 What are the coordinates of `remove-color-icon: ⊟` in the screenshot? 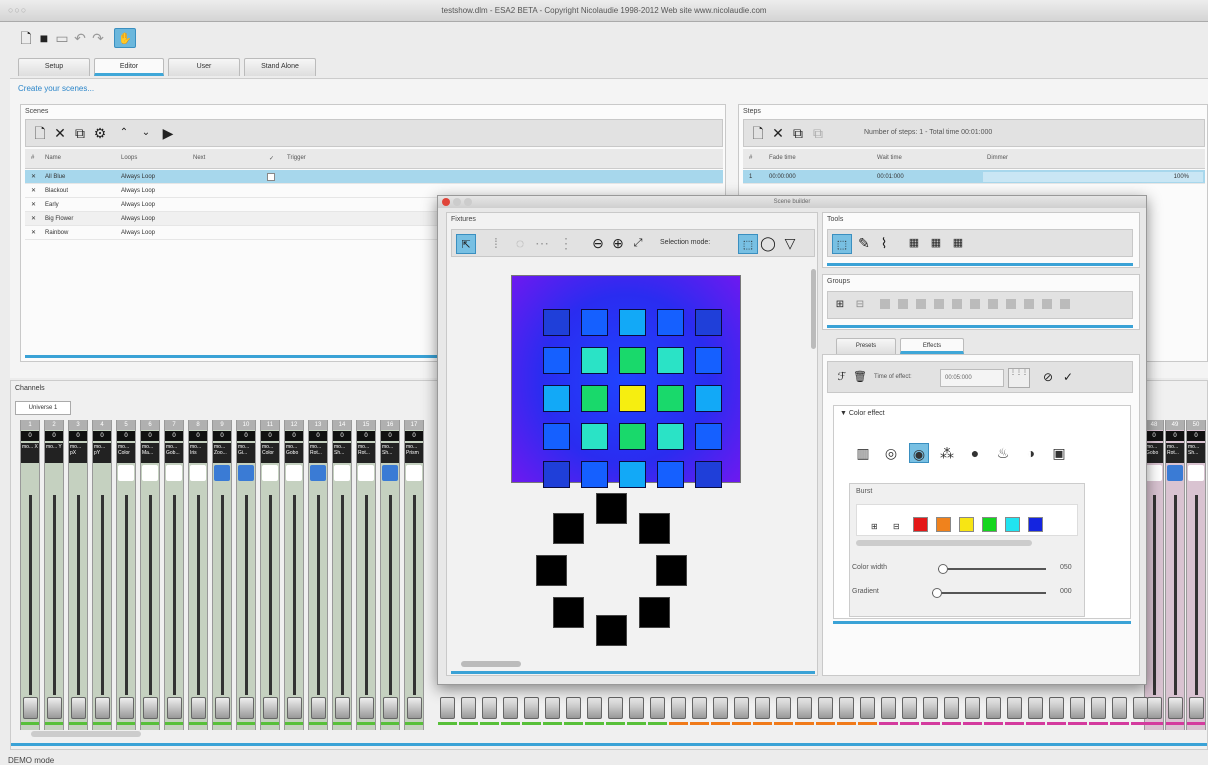 It's located at (896, 526).